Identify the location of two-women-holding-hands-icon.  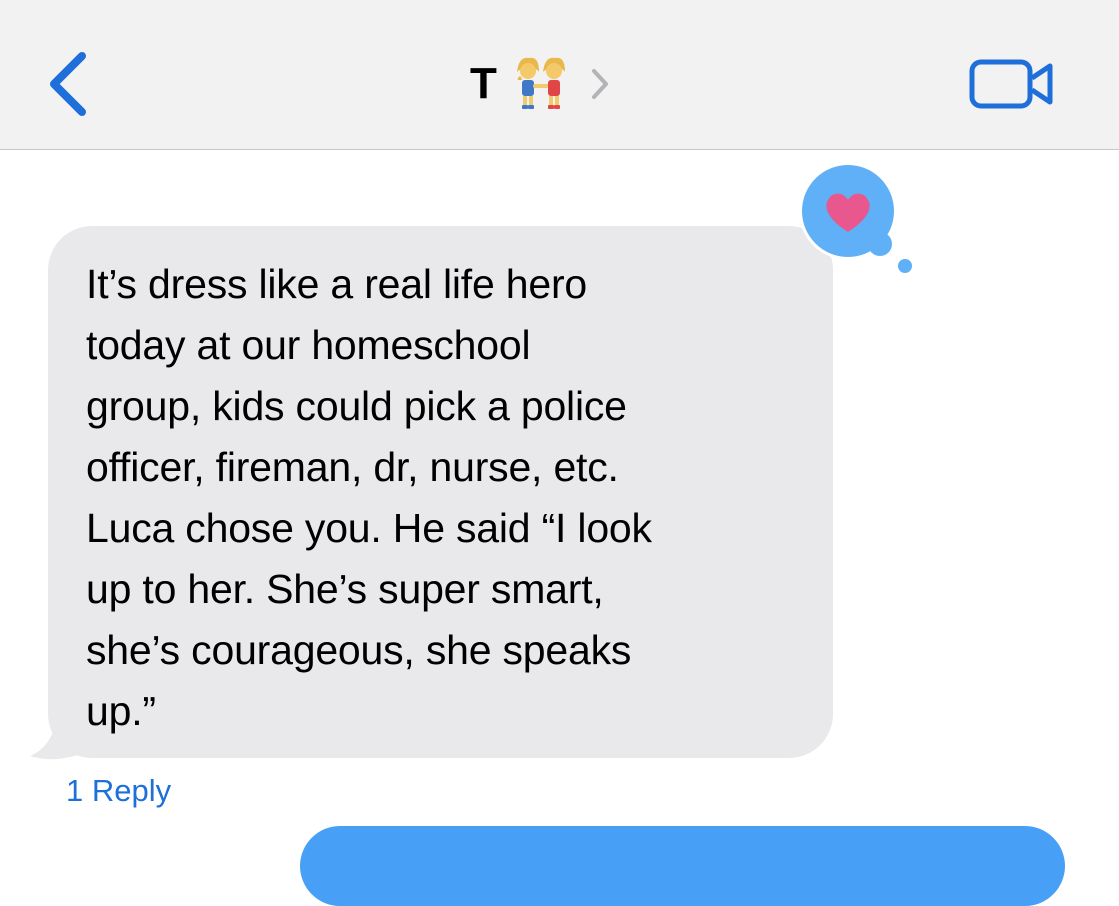
(540, 83).